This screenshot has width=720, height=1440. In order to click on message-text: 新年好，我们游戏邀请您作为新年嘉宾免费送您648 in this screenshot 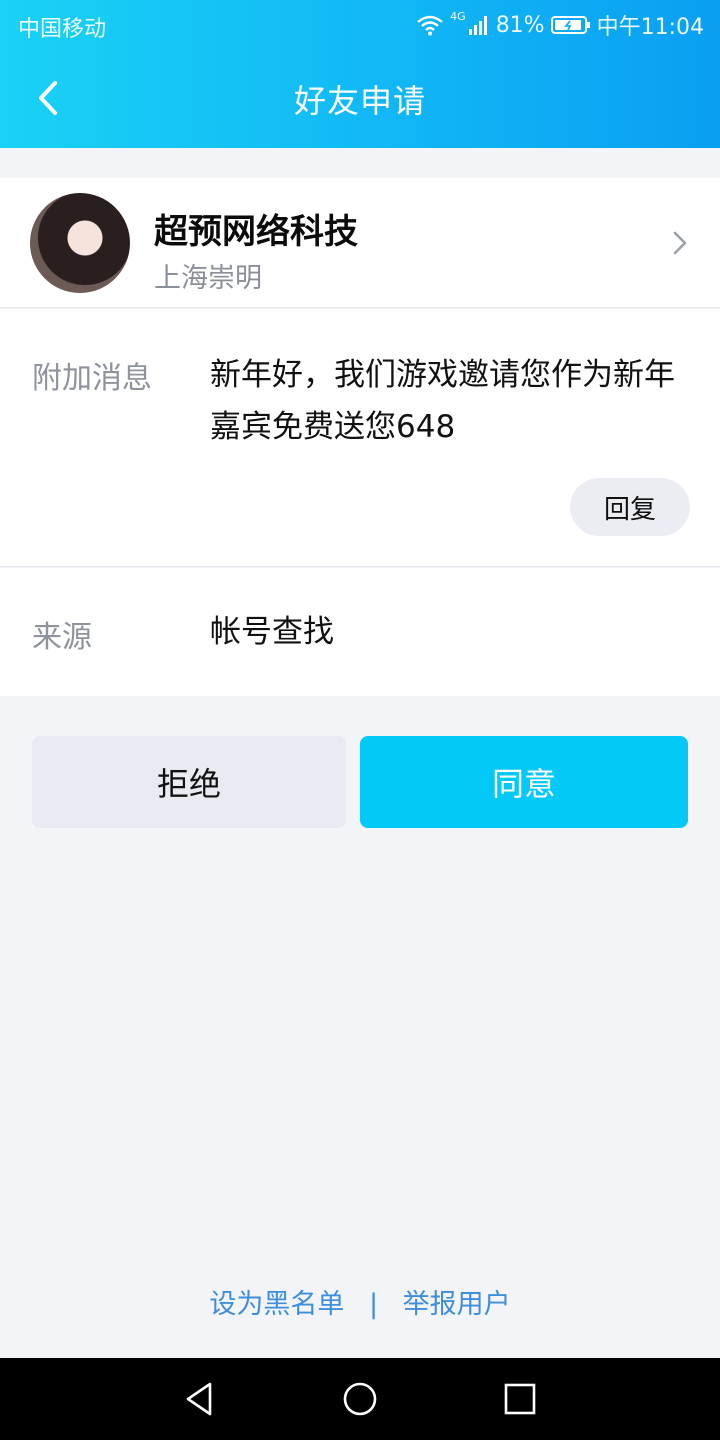, I will do `click(442, 401)`.